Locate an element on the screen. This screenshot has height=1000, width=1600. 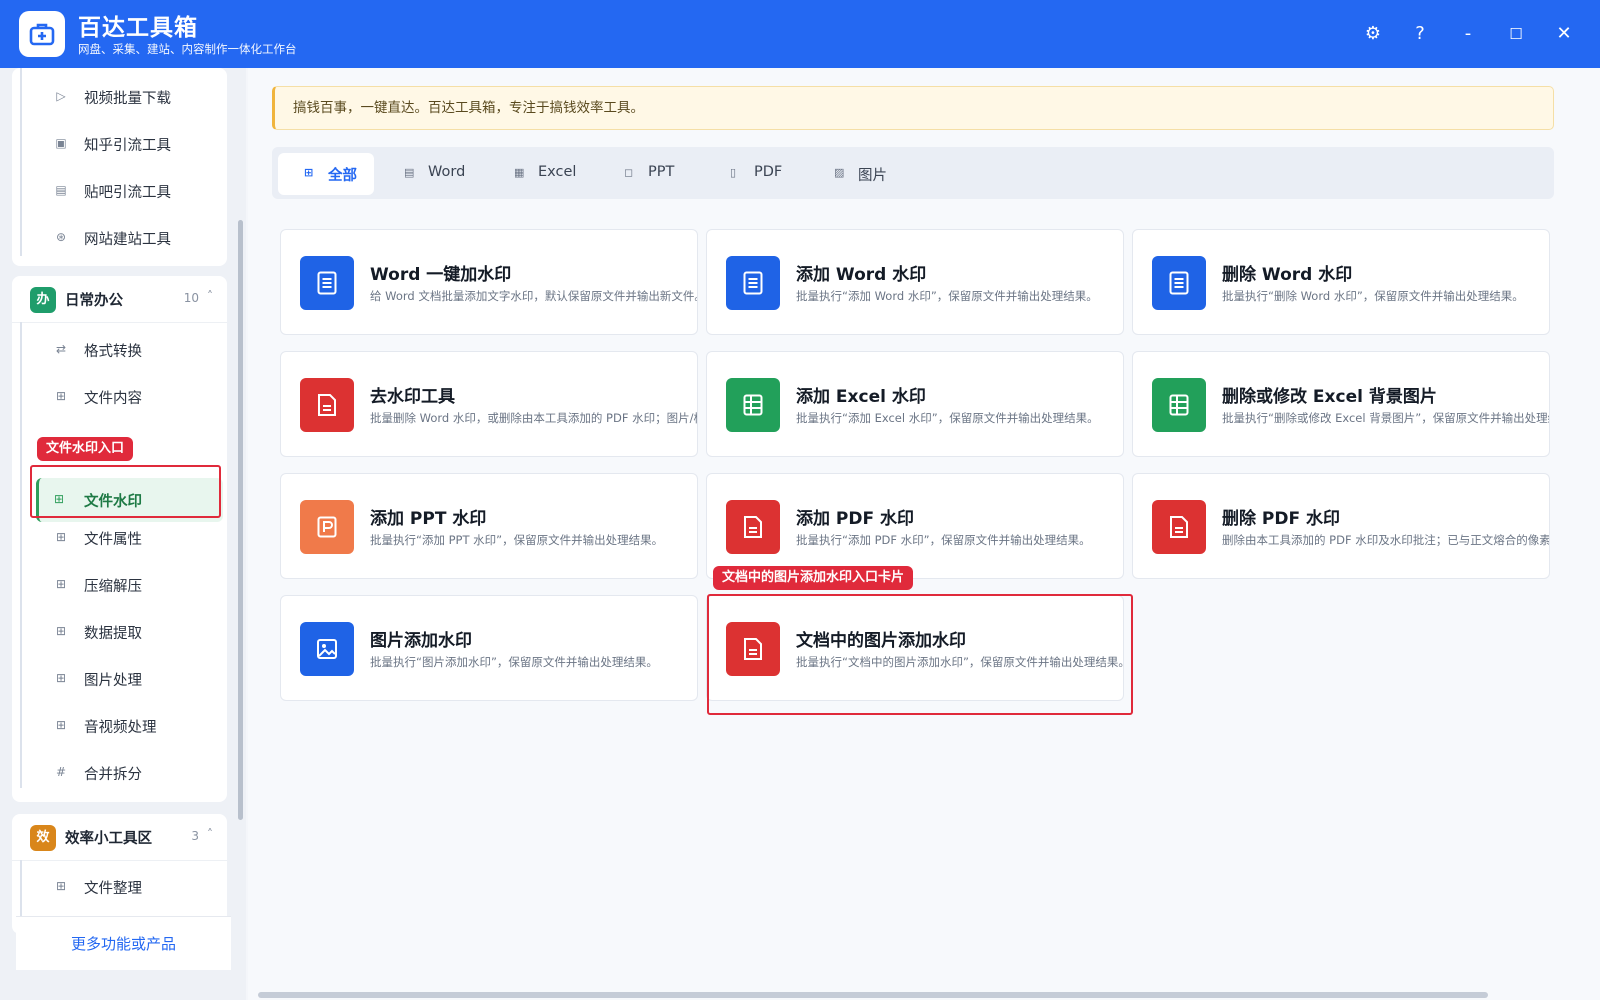
tab-image: ▨ 图片 is located at coordinates (874, 174).